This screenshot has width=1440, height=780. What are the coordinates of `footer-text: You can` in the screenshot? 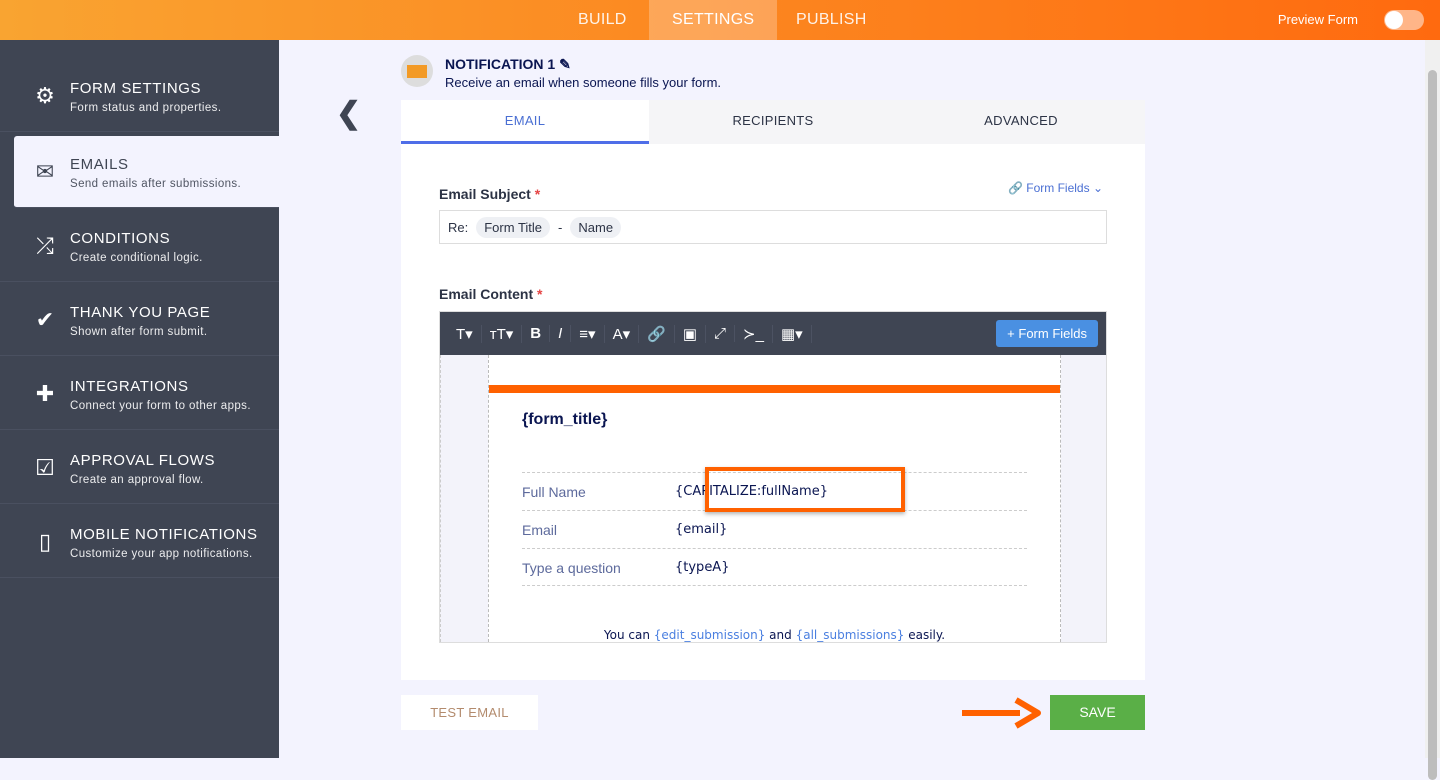 It's located at (628, 635).